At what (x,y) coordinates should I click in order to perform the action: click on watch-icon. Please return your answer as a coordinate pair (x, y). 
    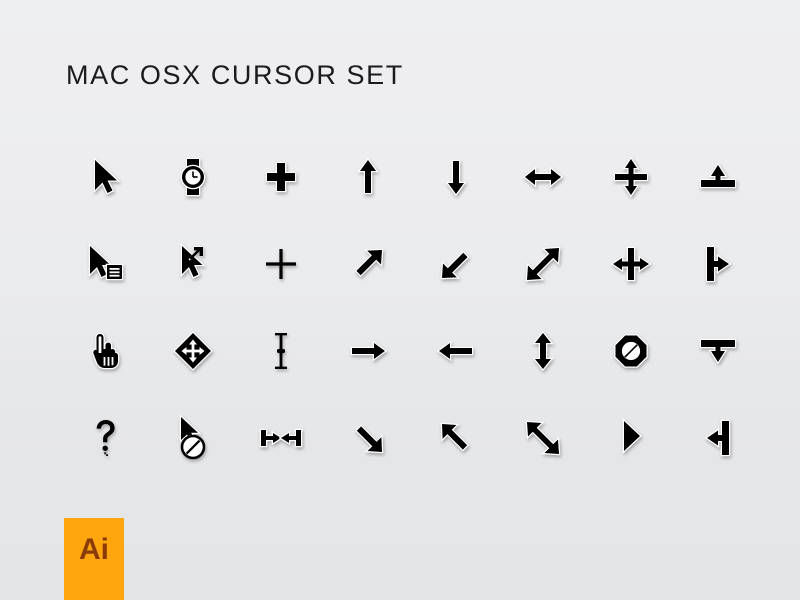
    Looking at the image, I should click on (193, 176).